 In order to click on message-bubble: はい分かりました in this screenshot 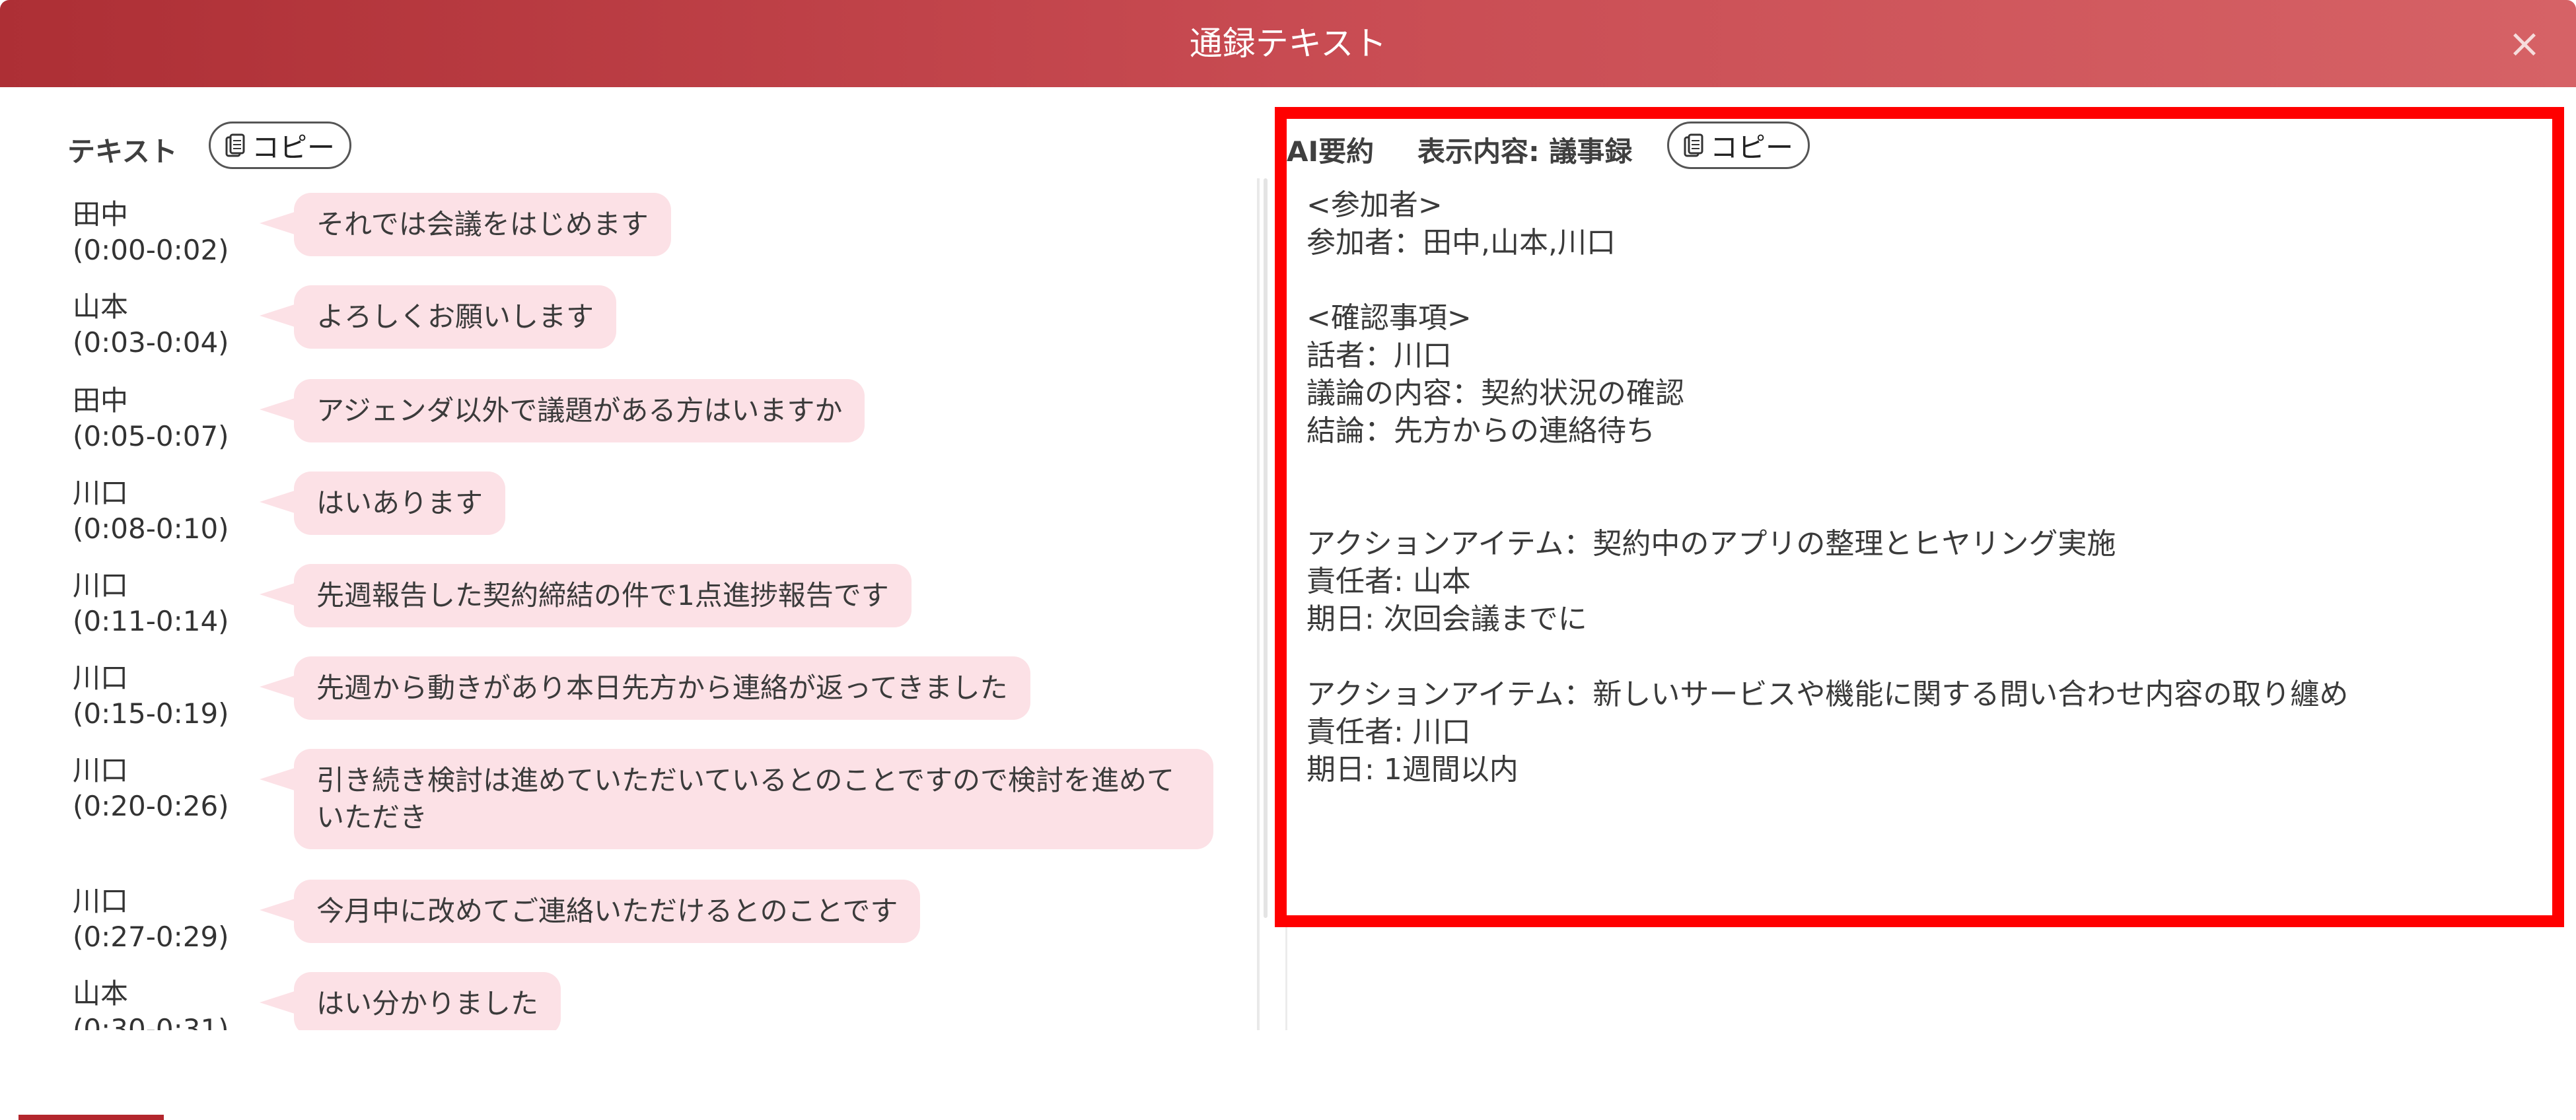, I will do `click(410, 1001)`.